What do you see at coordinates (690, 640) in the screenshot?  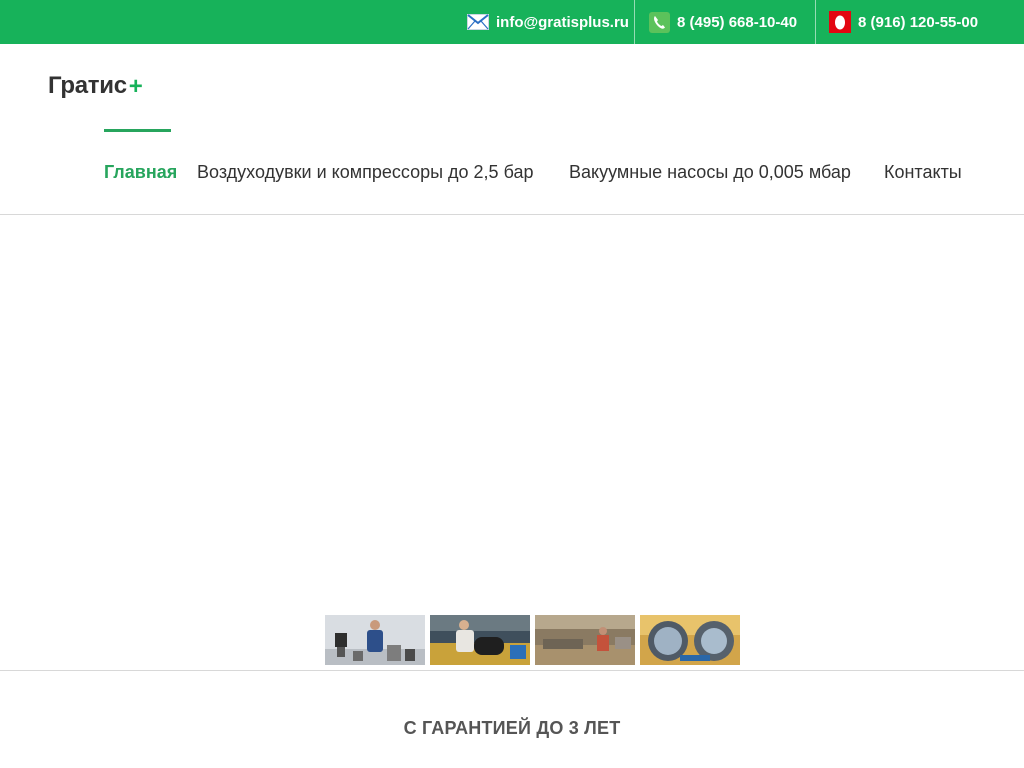 I see `thumbnail-blower-housing` at bounding box center [690, 640].